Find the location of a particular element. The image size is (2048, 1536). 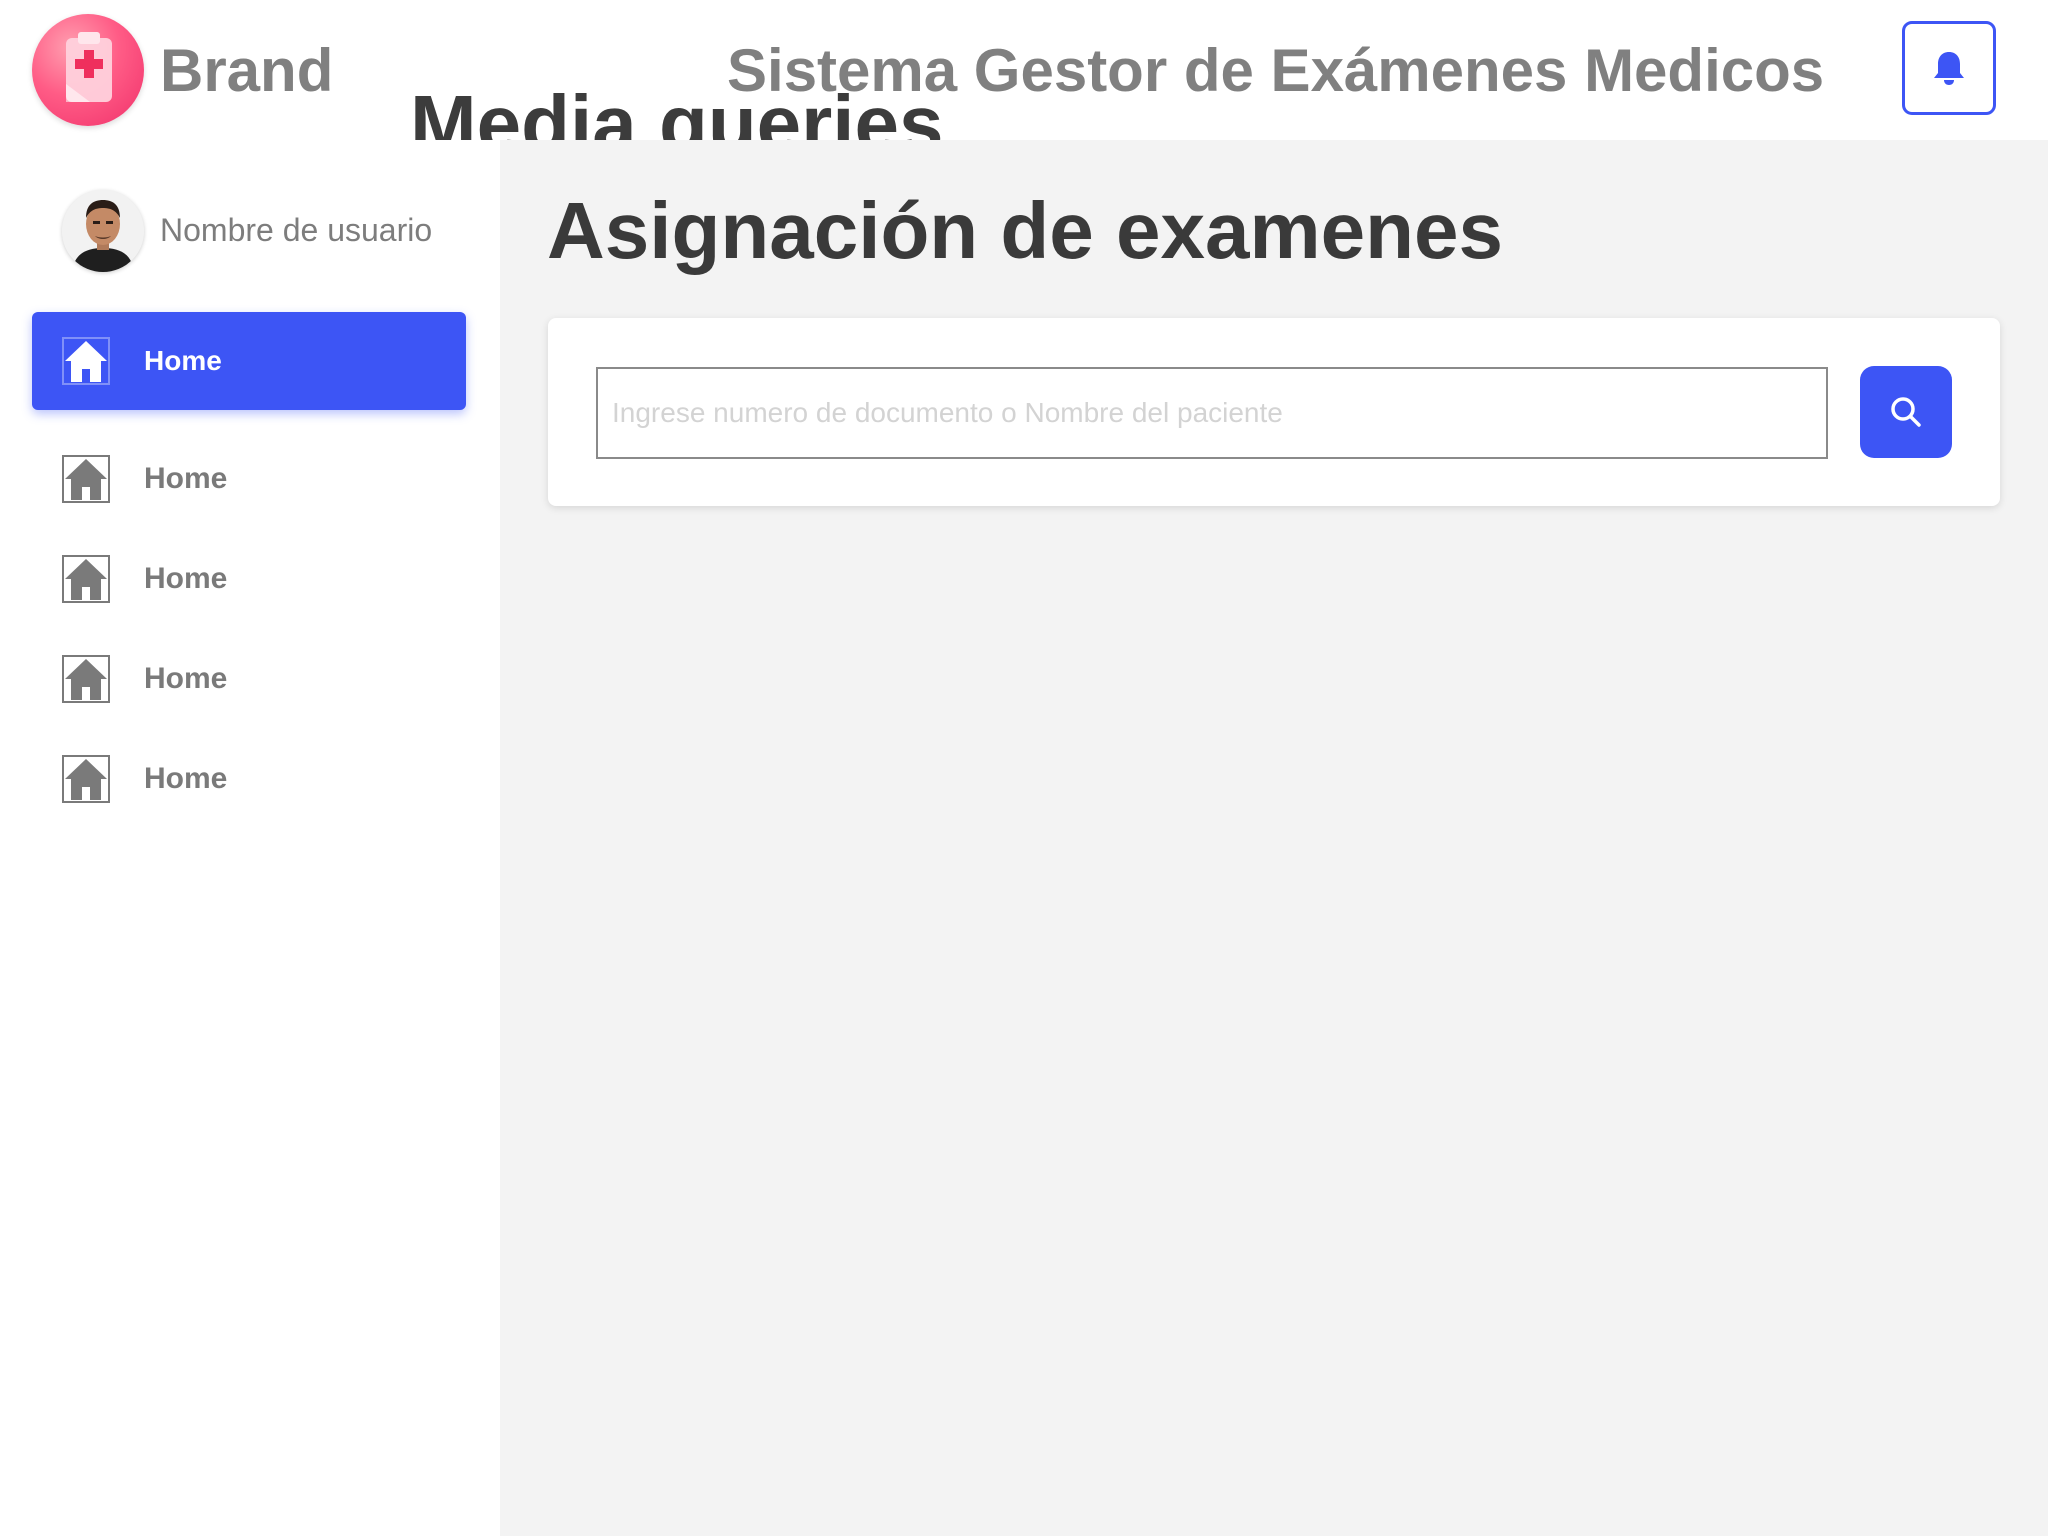

search-icon is located at coordinates (1906, 412).